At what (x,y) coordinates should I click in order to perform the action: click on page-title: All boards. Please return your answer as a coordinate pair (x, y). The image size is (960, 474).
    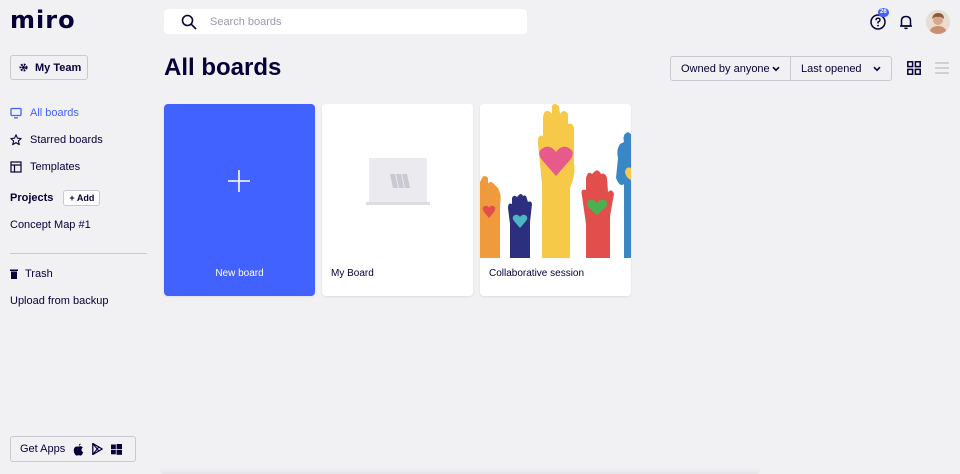
    Looking at the image, I should click on (223, 67).